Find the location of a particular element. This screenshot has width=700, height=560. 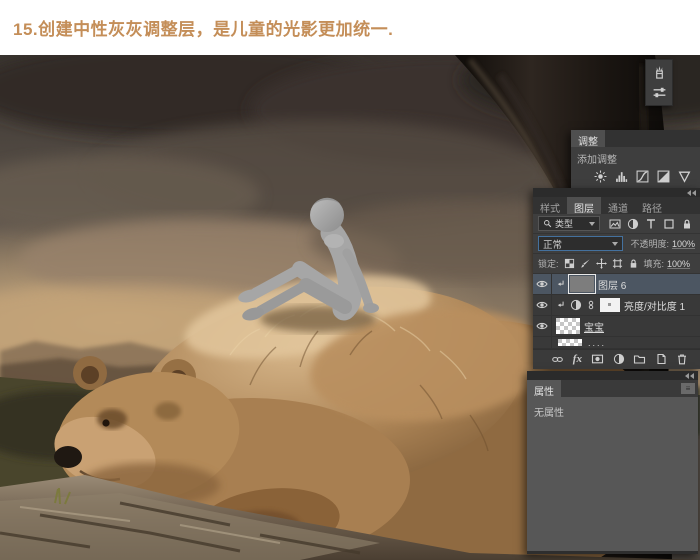

brightness-contrast-icon is located at coordinates (600, 176).